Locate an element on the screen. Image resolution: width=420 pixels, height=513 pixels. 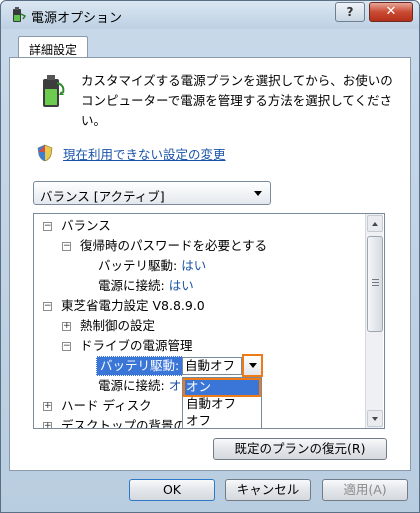
tree-leaf-battery: バッテリ駆動: はい is located at coordinates (152, 266).